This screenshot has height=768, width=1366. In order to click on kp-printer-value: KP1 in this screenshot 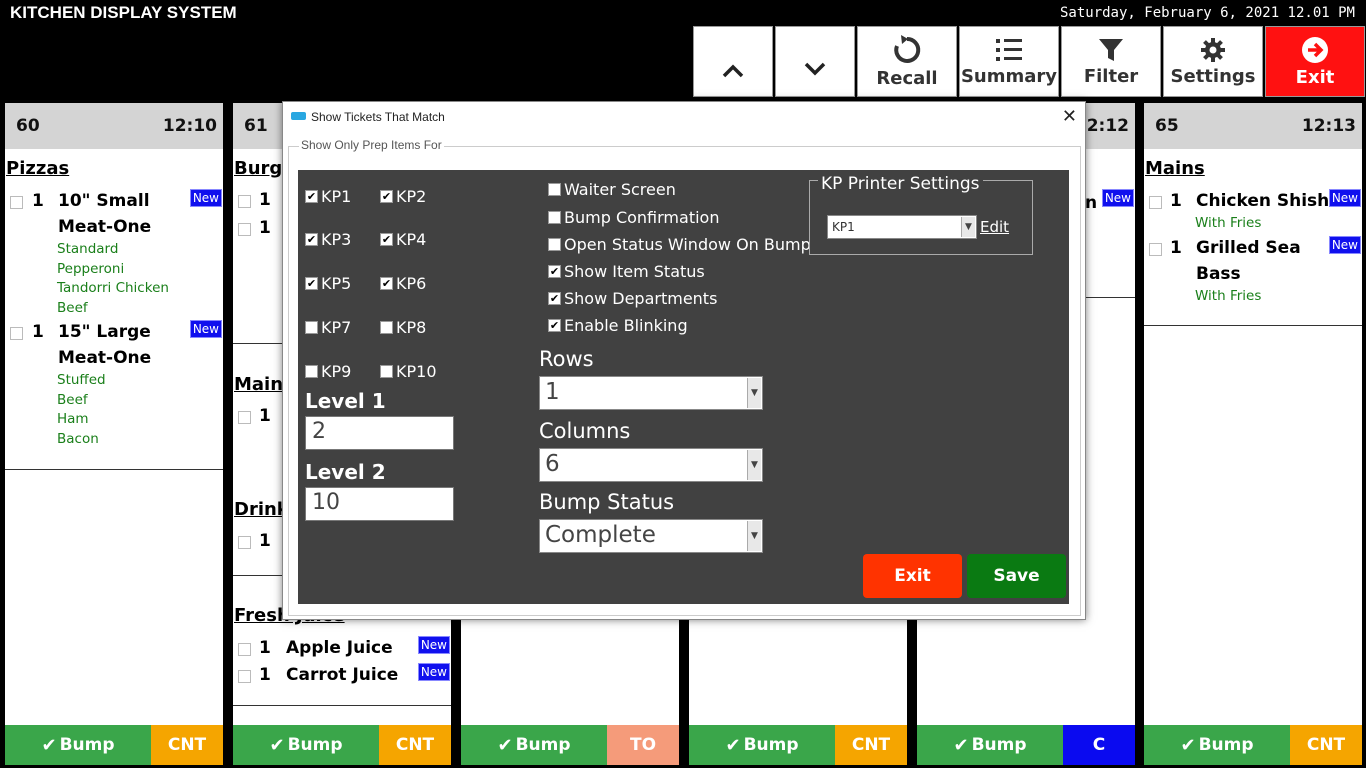, I will do `click(843, 227)`.